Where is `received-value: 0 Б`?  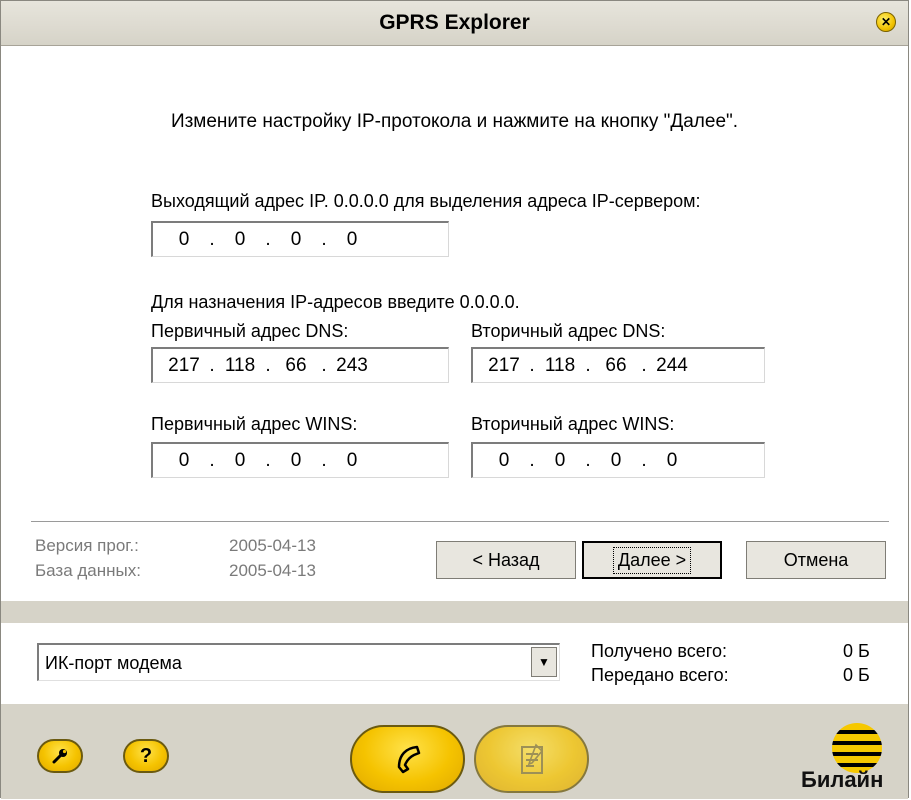
received-value: 0 Б is located at coordinates (856, 651).